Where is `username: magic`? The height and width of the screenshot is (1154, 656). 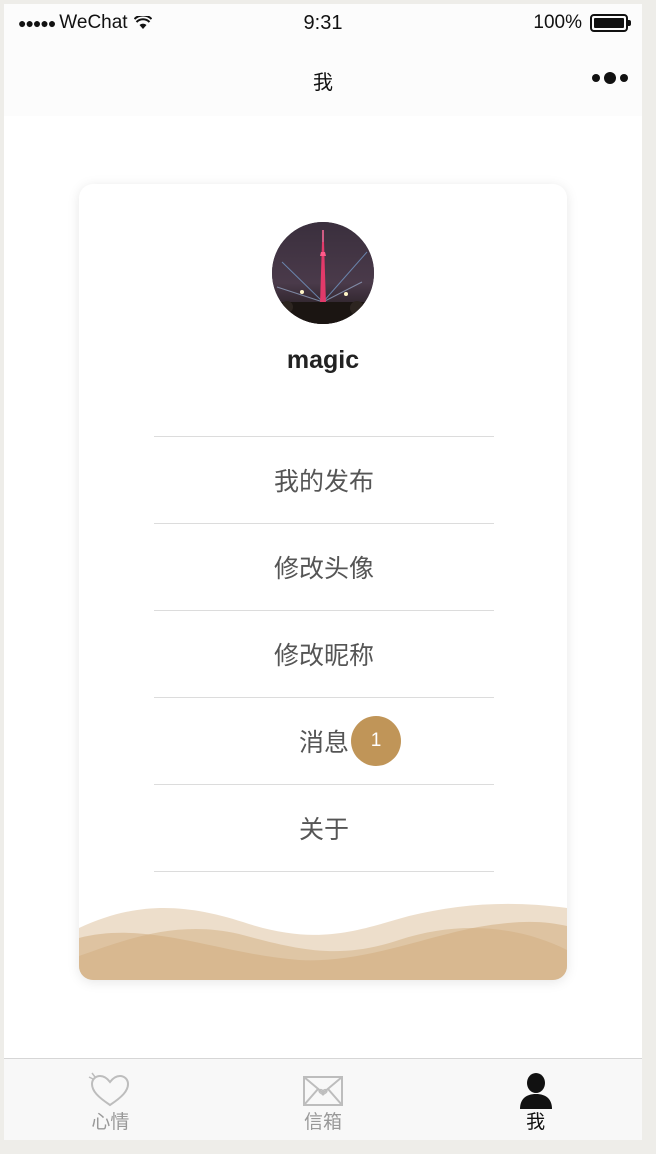
username: magic is located at coordinates (323, 360).